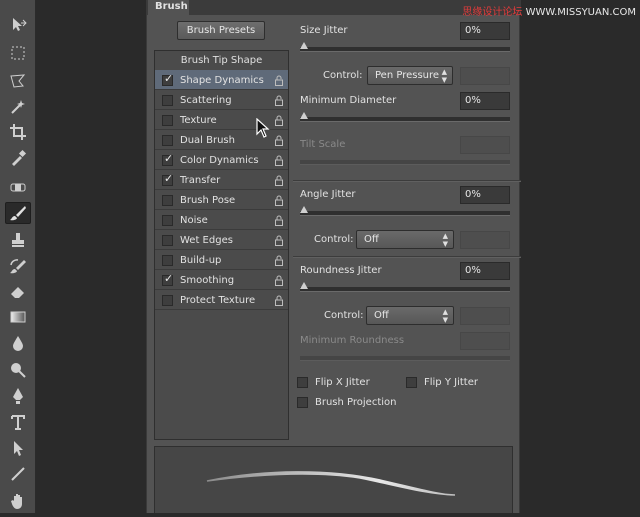  I want to click on path-selection-tool, so click(18, 448).